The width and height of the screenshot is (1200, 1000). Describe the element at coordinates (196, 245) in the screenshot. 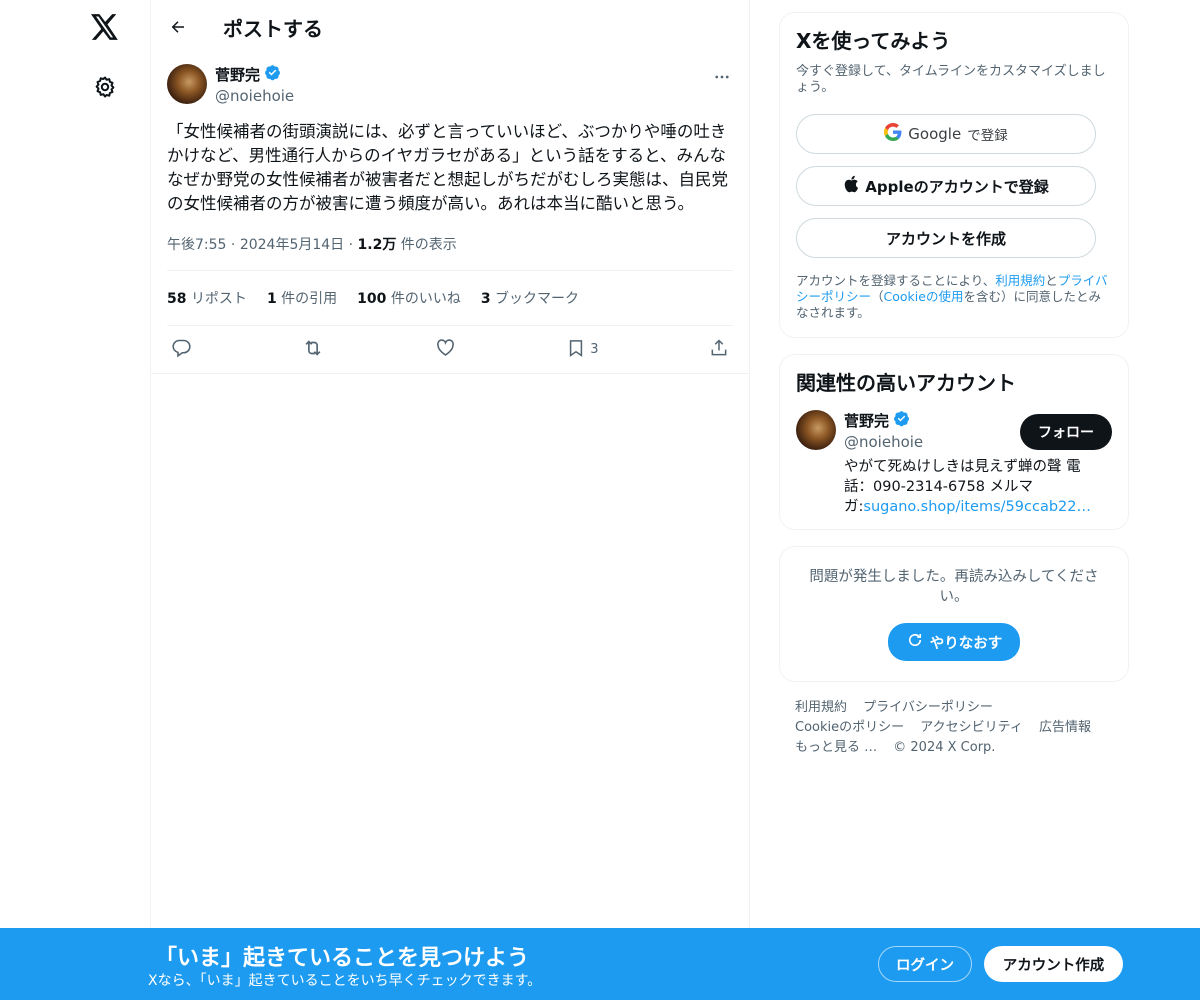

I see `post-time: 午後7:55` at that location.